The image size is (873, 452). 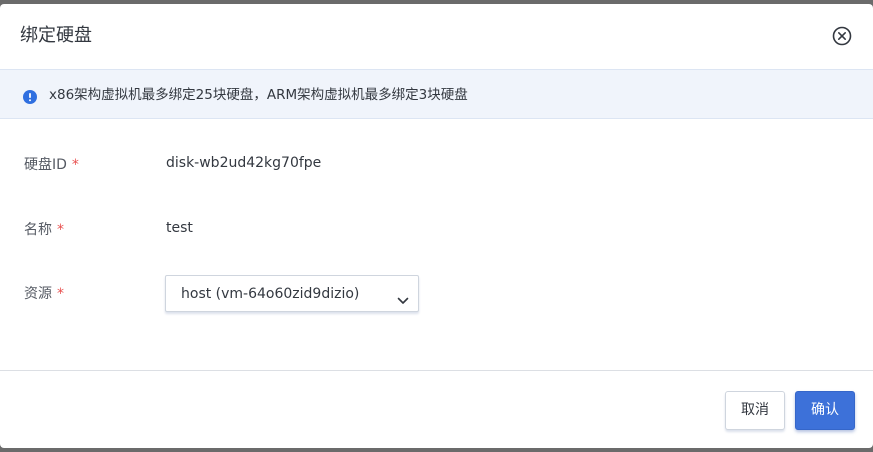 What do you see at coordinates (258, 95) in the screenshot?
I see `notice-text: x86架构虚拟机最多绑定25块硬盘，ARM架构虚拟机最多绑定3块硬盘` at bounding box center [258, 95].